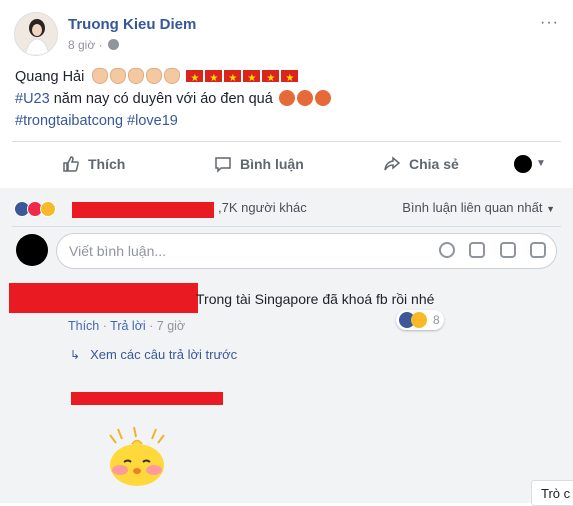 Image resolution: width=573 pixels, height=506 pixels. What do you see at coordinates (549, 23) in the screenshot?
I see `more-options-icon: ···` at bounding box center [549, 23].